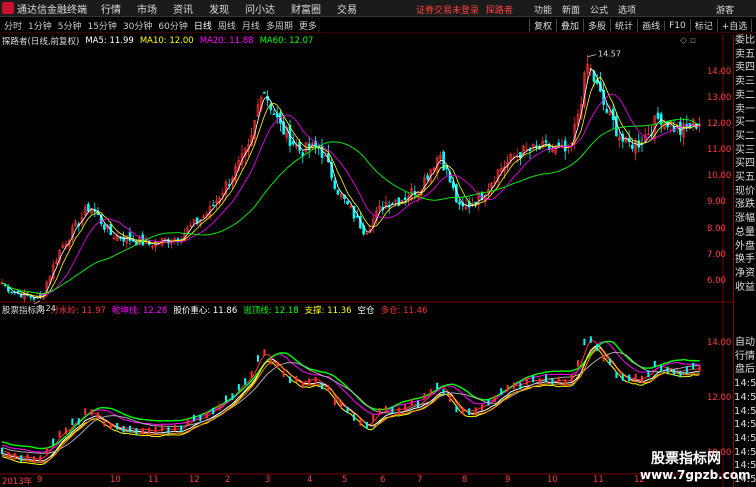 This screenshot has width=756, height=487. Describe the element at coordinates (219, 8) in the screenshot. I see `menu-discover: 发现` at that location.